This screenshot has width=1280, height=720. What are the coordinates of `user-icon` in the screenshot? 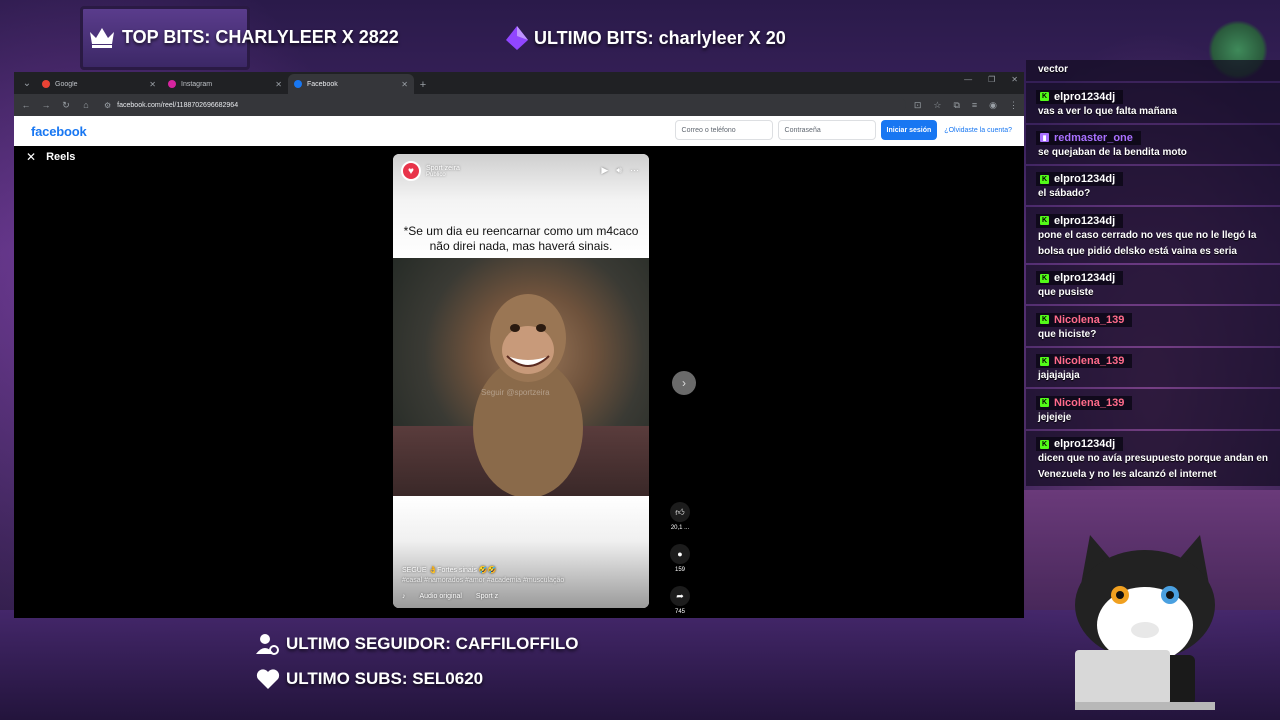 It's located at (268, 644).